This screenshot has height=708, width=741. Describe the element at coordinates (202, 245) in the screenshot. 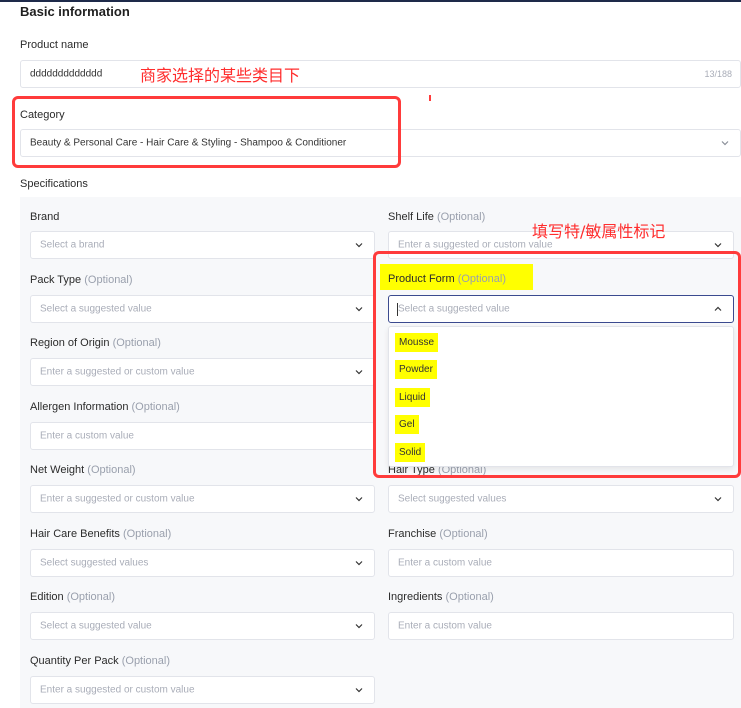

I see `brand-select: Select a brand` at that location.